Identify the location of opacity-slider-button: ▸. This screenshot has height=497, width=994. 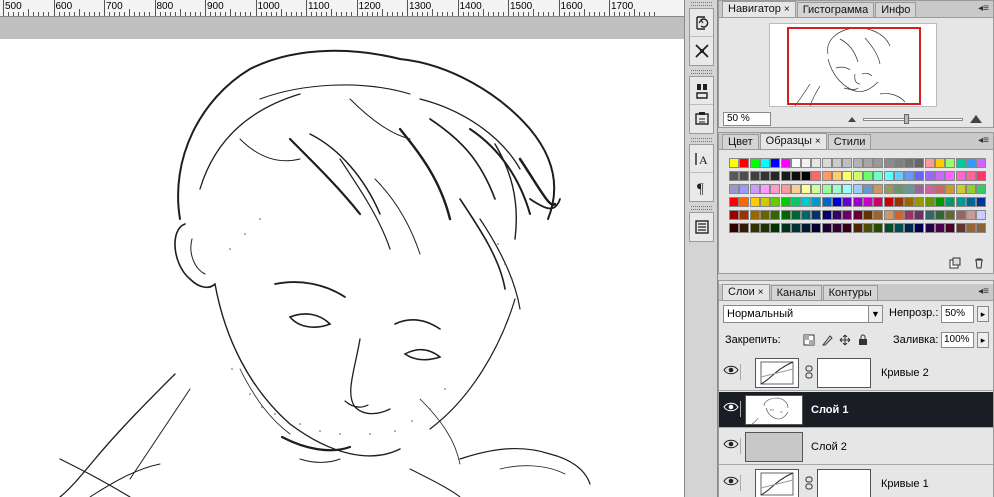
(983, 314).